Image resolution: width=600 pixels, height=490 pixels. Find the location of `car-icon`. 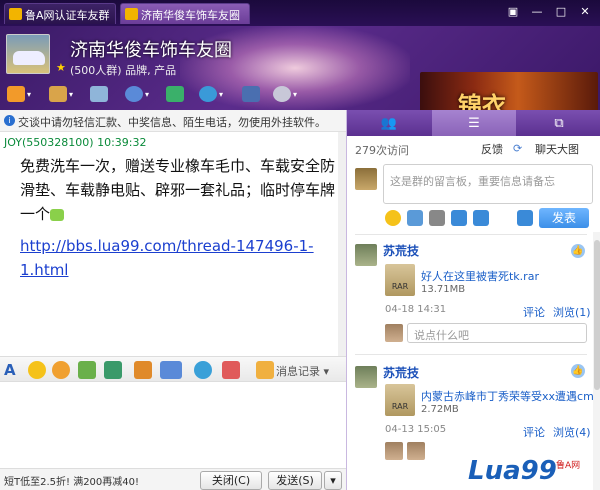

car-icon is located at coordinates (29, 58).